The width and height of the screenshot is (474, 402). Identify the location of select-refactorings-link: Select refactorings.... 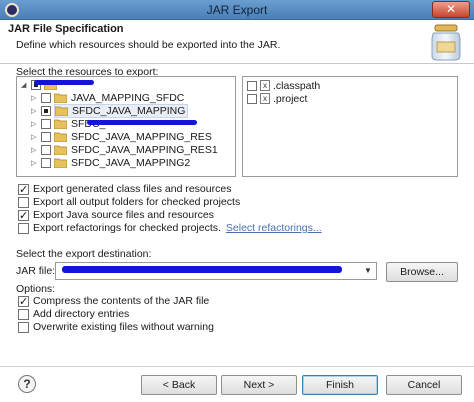
(274, 228).